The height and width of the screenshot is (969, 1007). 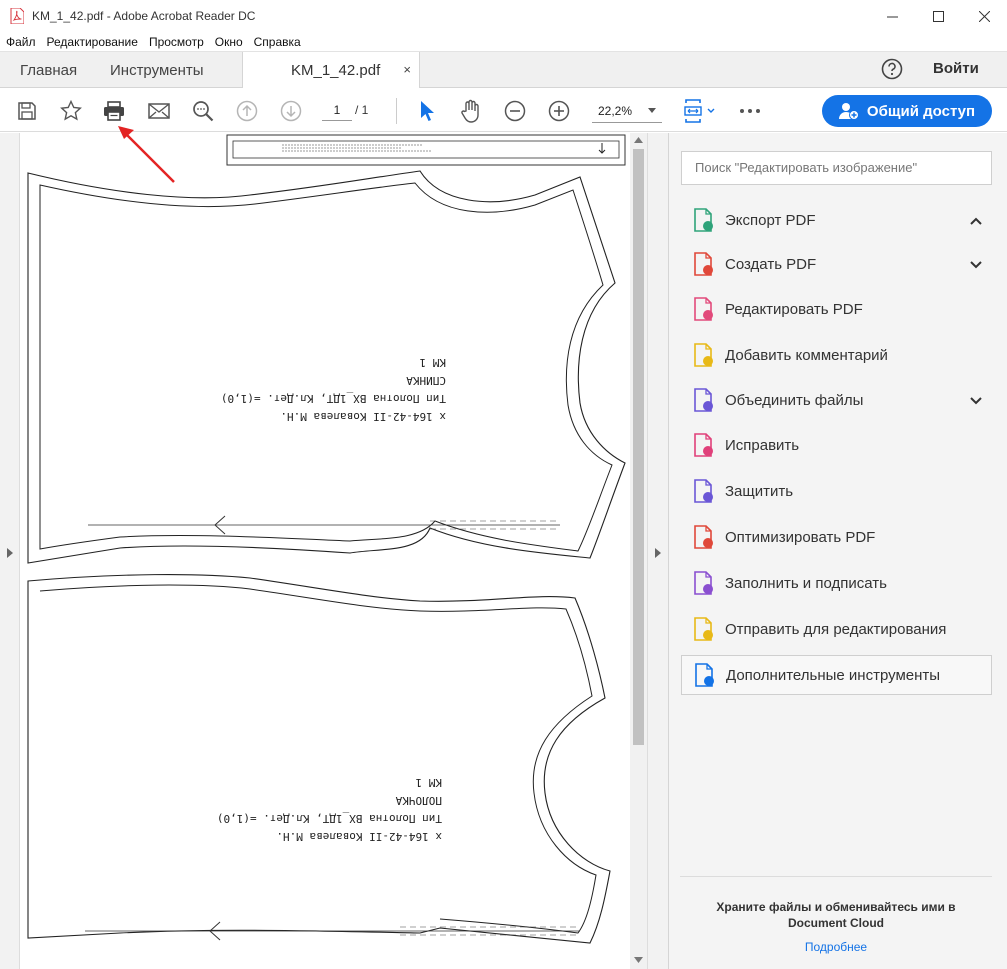 I want to click on right-panel-toggle, so click(x=657, y=551).